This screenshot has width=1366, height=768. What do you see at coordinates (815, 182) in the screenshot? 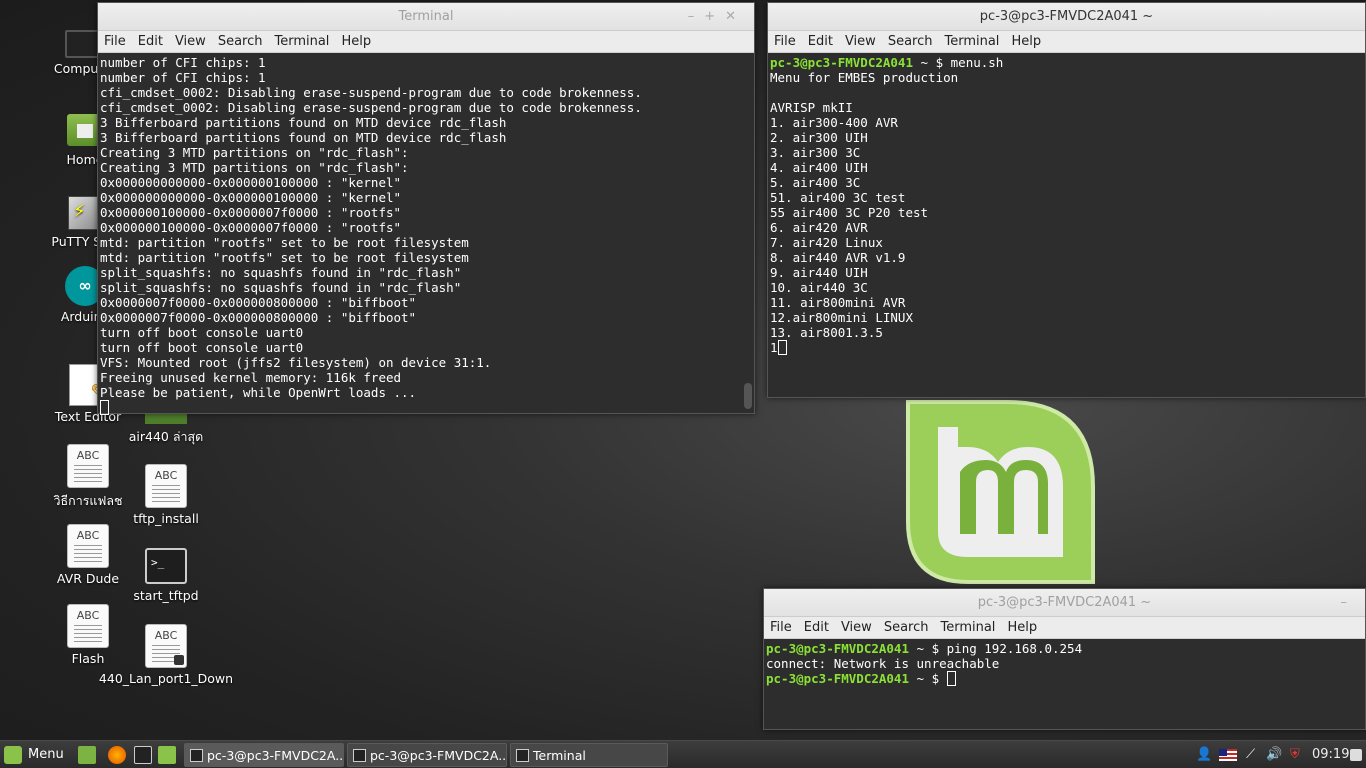
I see `menu-line: 5. air400 3C` at bounding box center [815, 182].